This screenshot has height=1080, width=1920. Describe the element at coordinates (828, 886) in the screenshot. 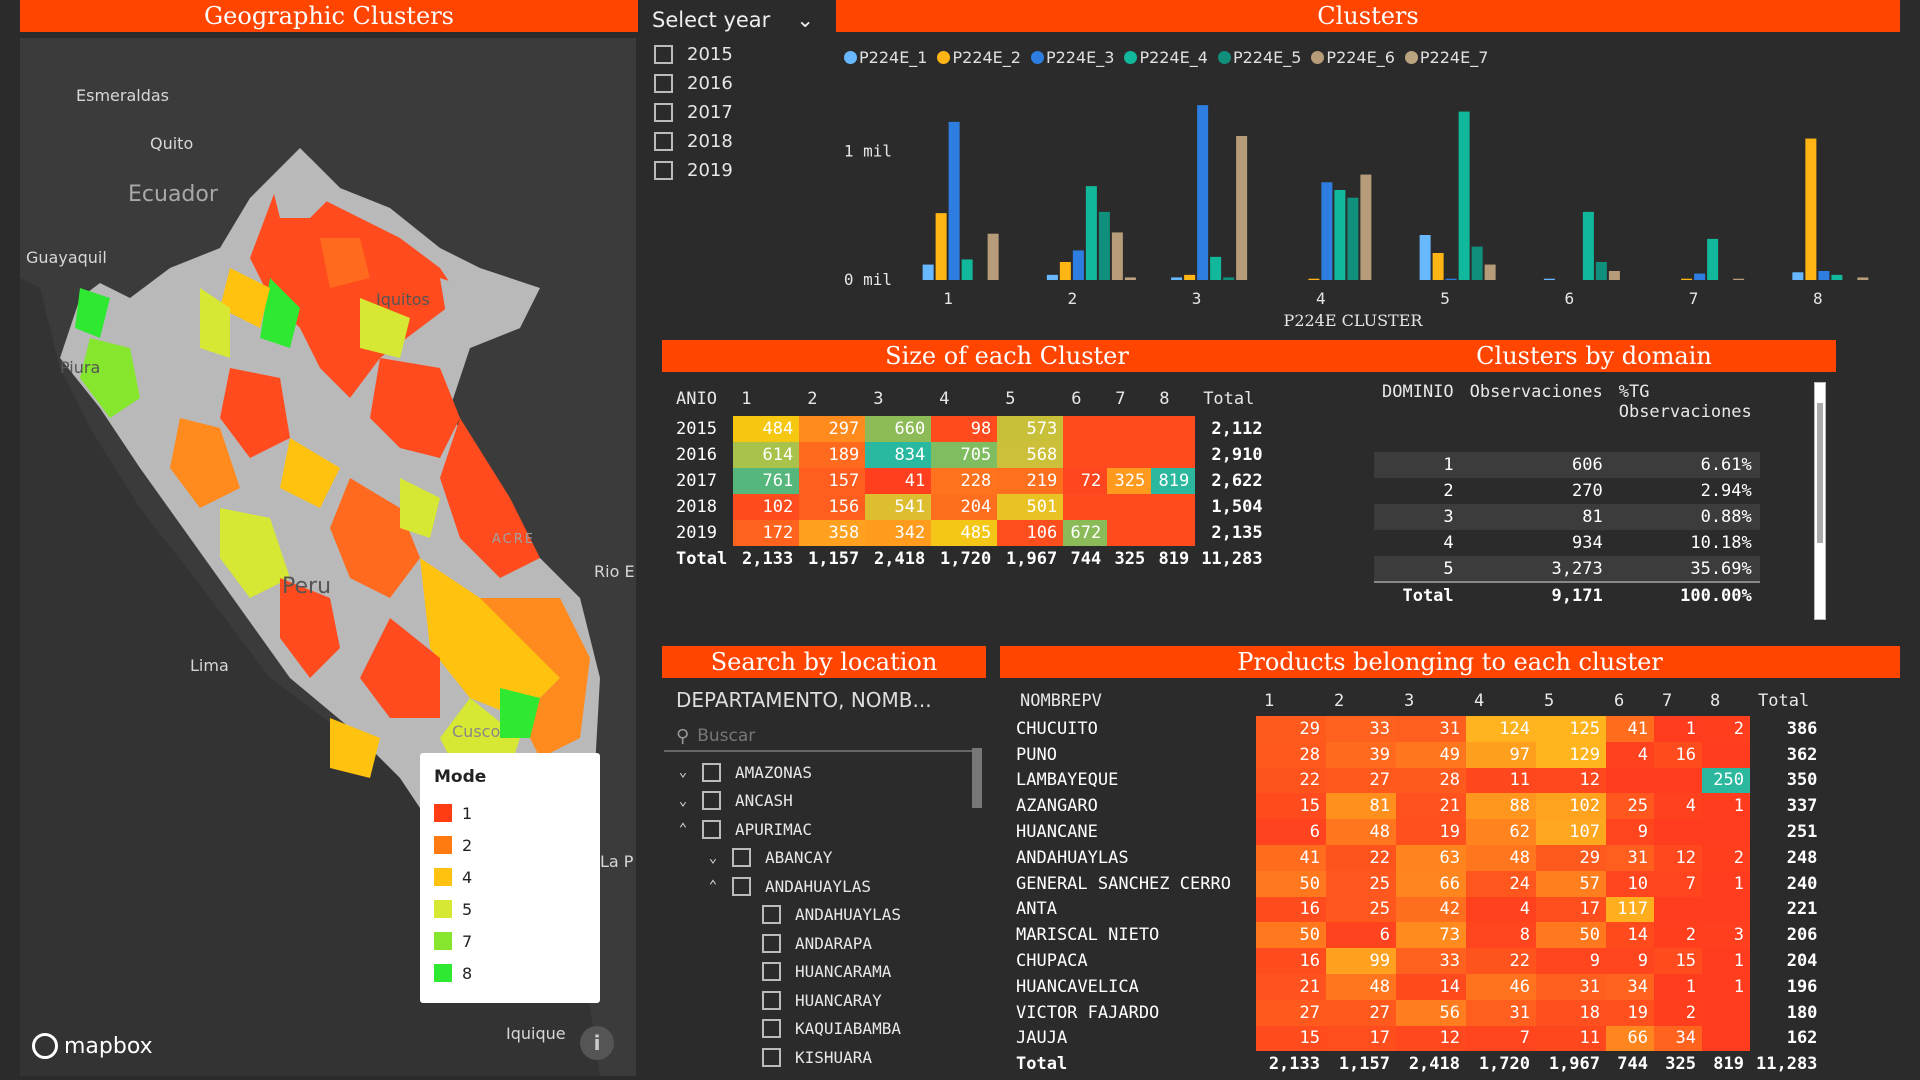

I see `location-item: ⌃ ANDAHUAYLAS` at that location.